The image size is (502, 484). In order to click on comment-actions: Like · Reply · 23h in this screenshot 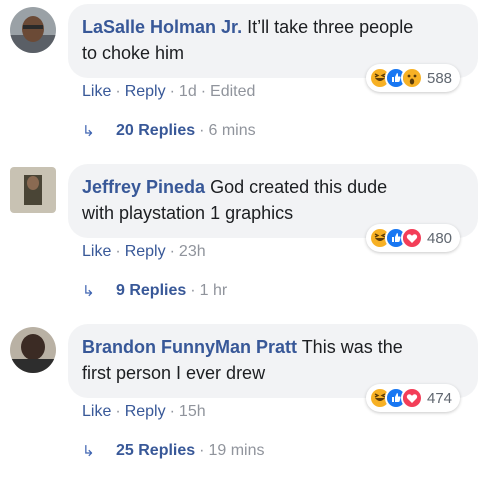, I will do `click(144, 251)`.